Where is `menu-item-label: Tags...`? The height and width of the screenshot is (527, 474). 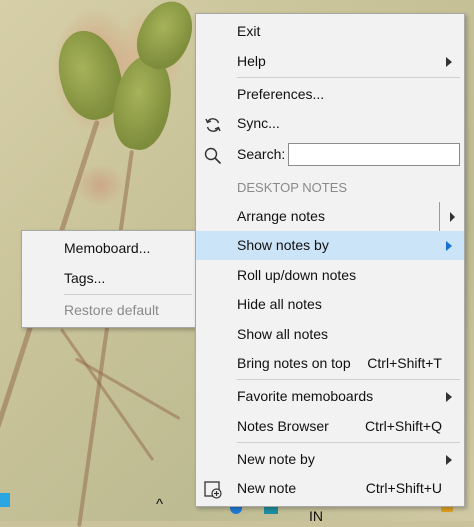
menu-item-label: Tags... is located at coordinates (85, 278).